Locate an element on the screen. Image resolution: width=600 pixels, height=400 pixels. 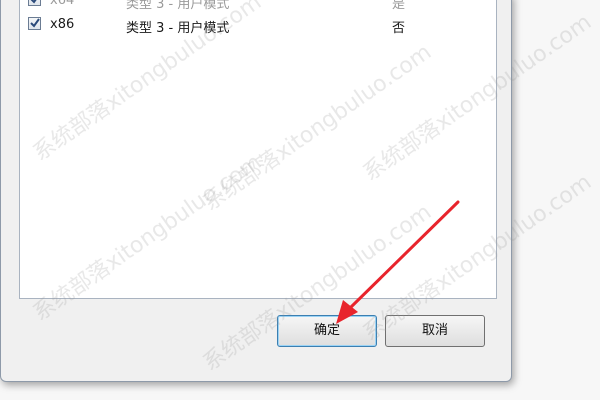
checkbox-x64 is located at coordinates (34, 3).